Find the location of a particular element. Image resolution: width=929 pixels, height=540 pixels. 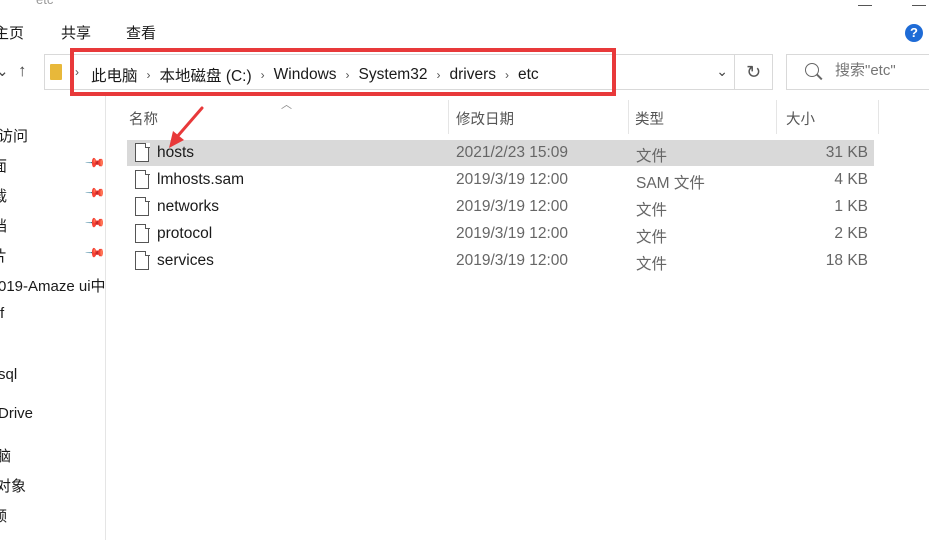

tab-share: 共享 is located at coordinates (76, 32).